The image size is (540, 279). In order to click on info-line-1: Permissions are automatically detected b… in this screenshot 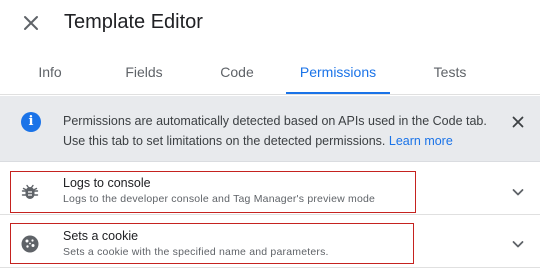, I will do `click(275, 121)`.